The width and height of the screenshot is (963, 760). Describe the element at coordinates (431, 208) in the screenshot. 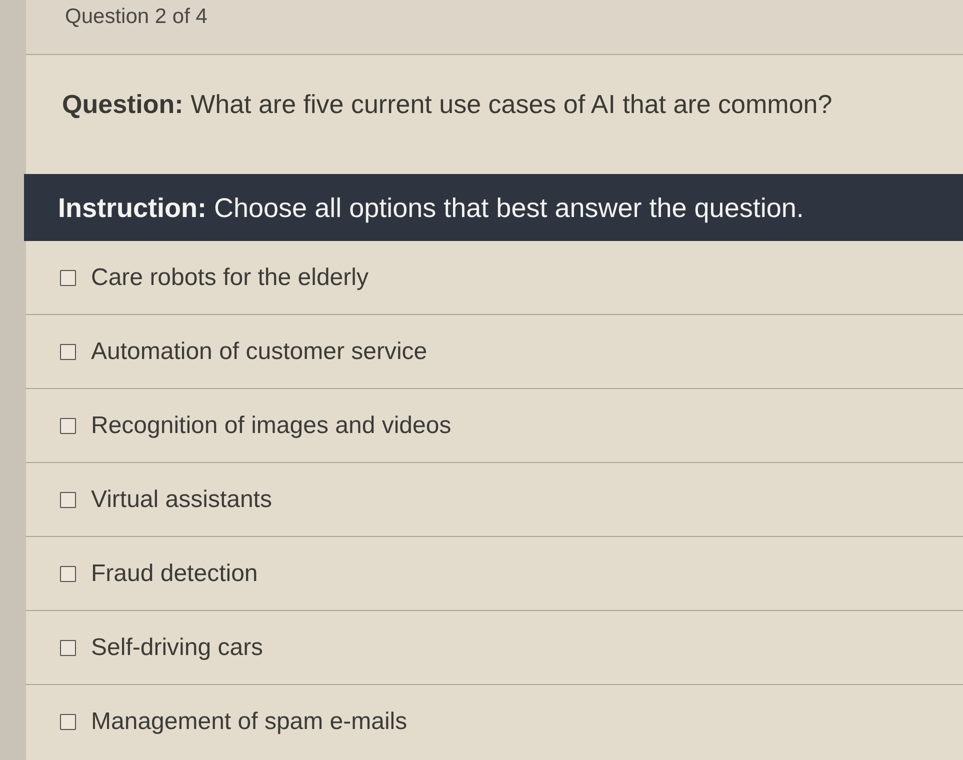

I see `instruction-text: Instruction: Choose all options that best answer the question.` at that location.